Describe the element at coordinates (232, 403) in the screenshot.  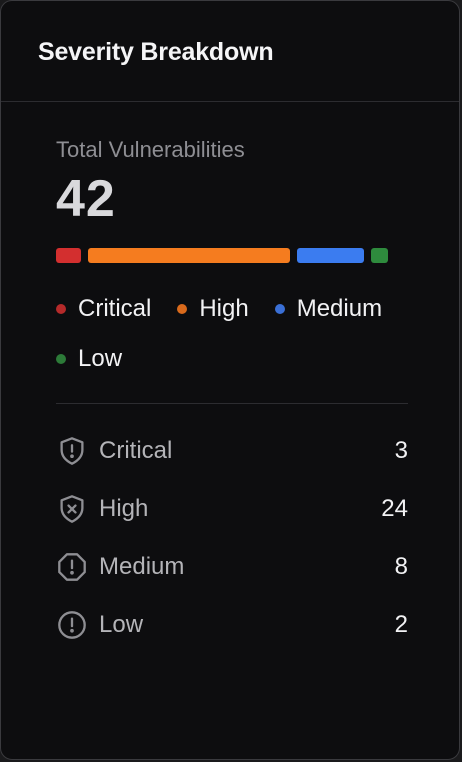
I see `divider` at that location.